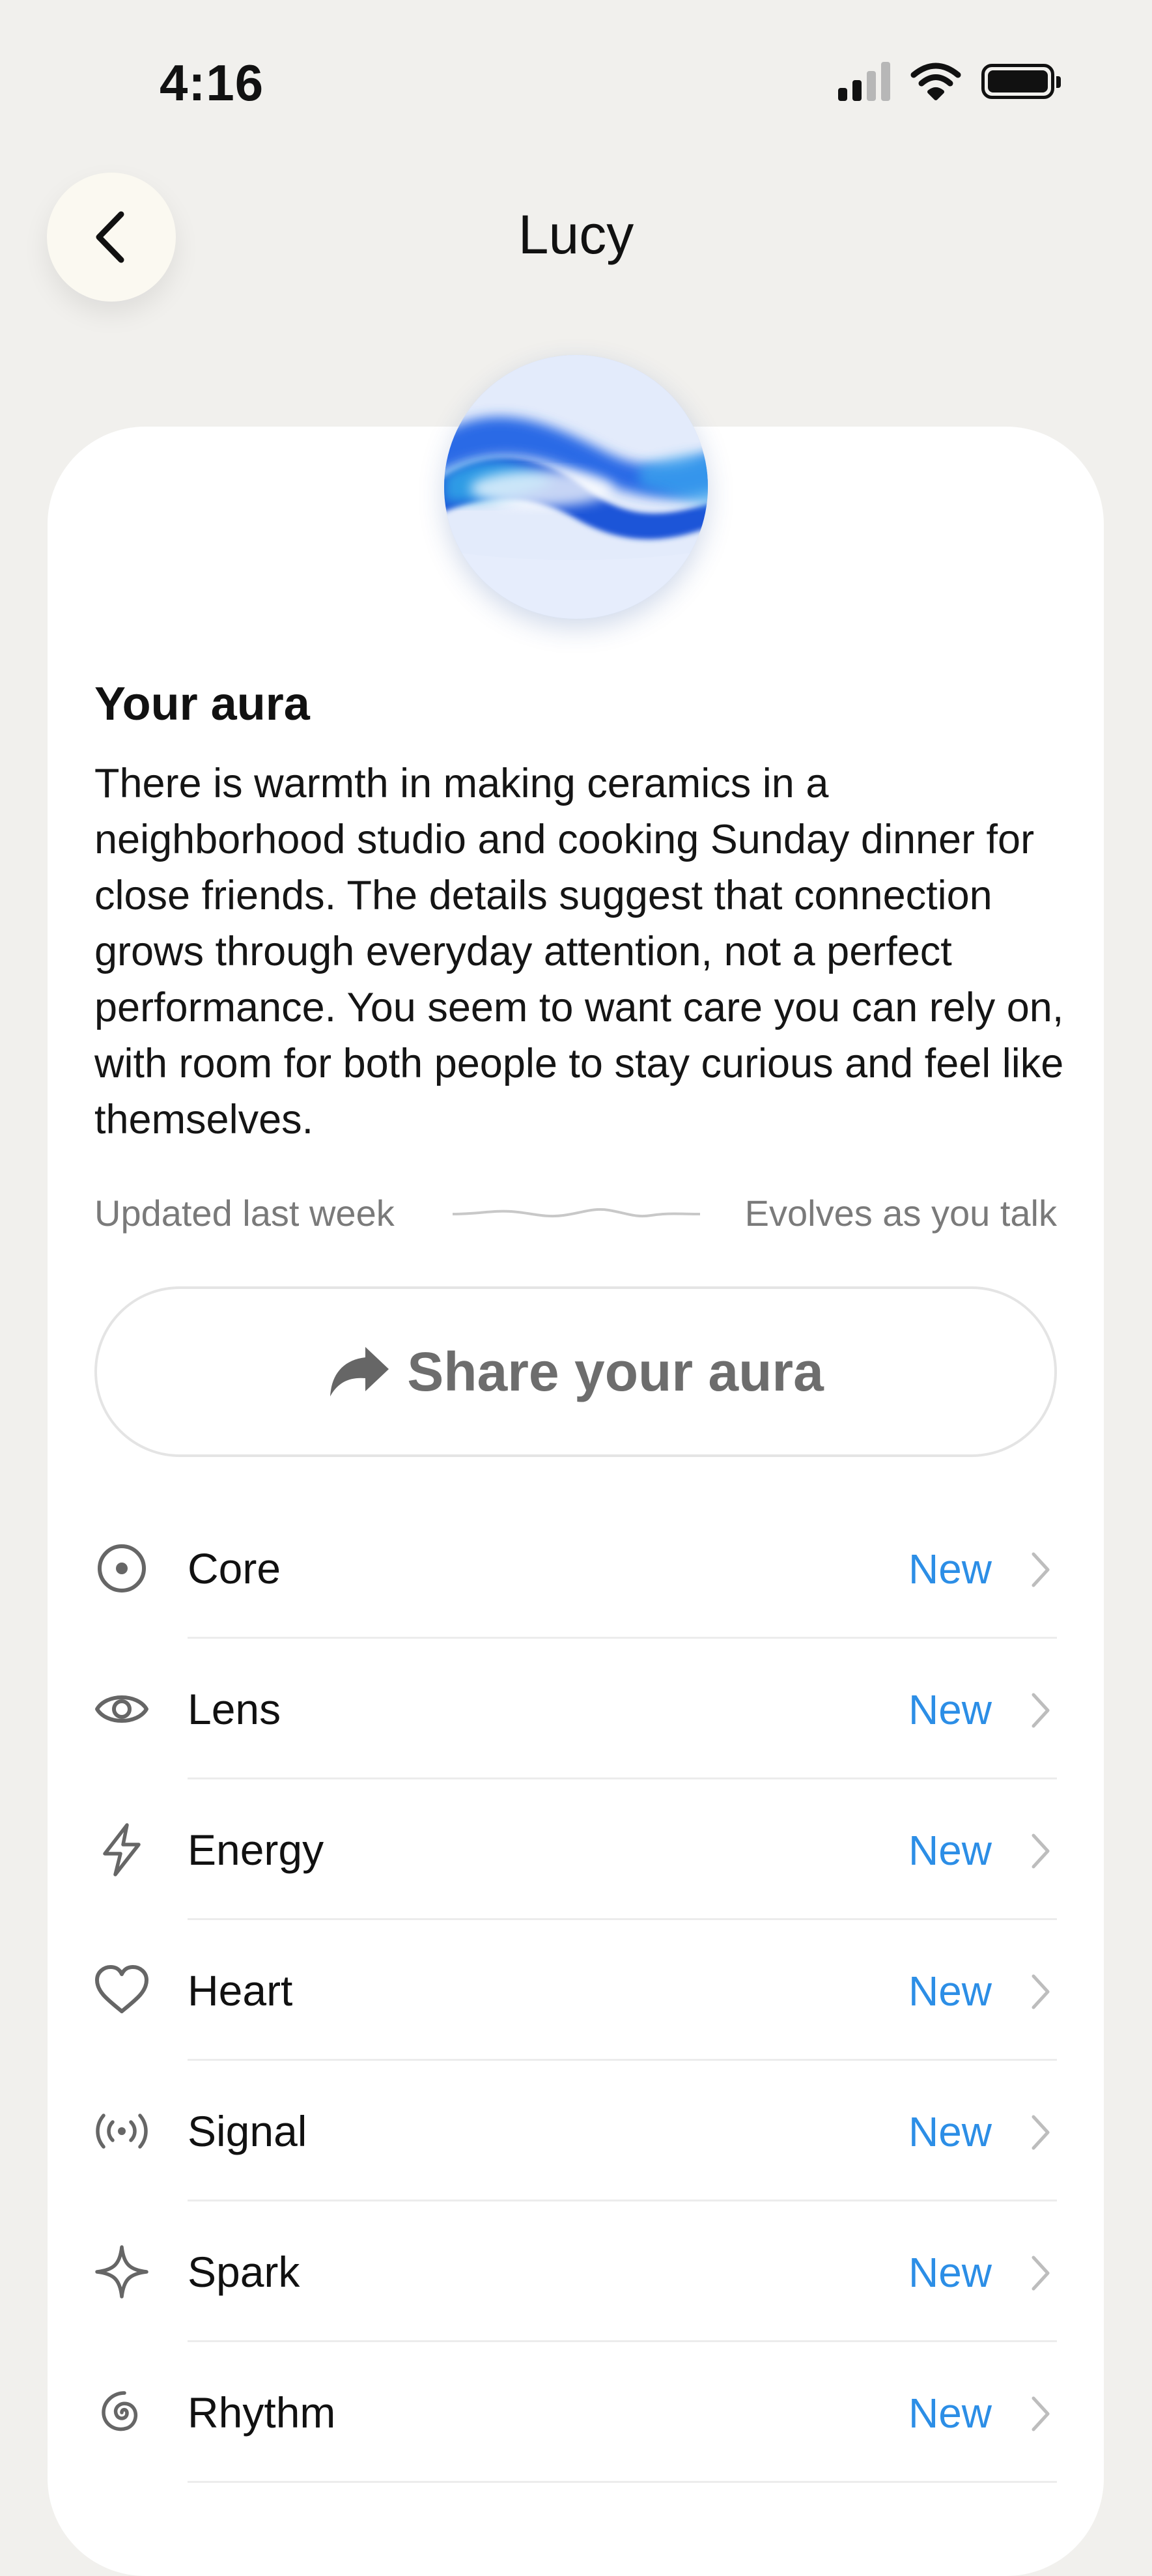 The image size is (1152, 2576). Describe the element at coordinates (248, 2131) in the screenshot. I see `list-item-label: Signal` at that location.